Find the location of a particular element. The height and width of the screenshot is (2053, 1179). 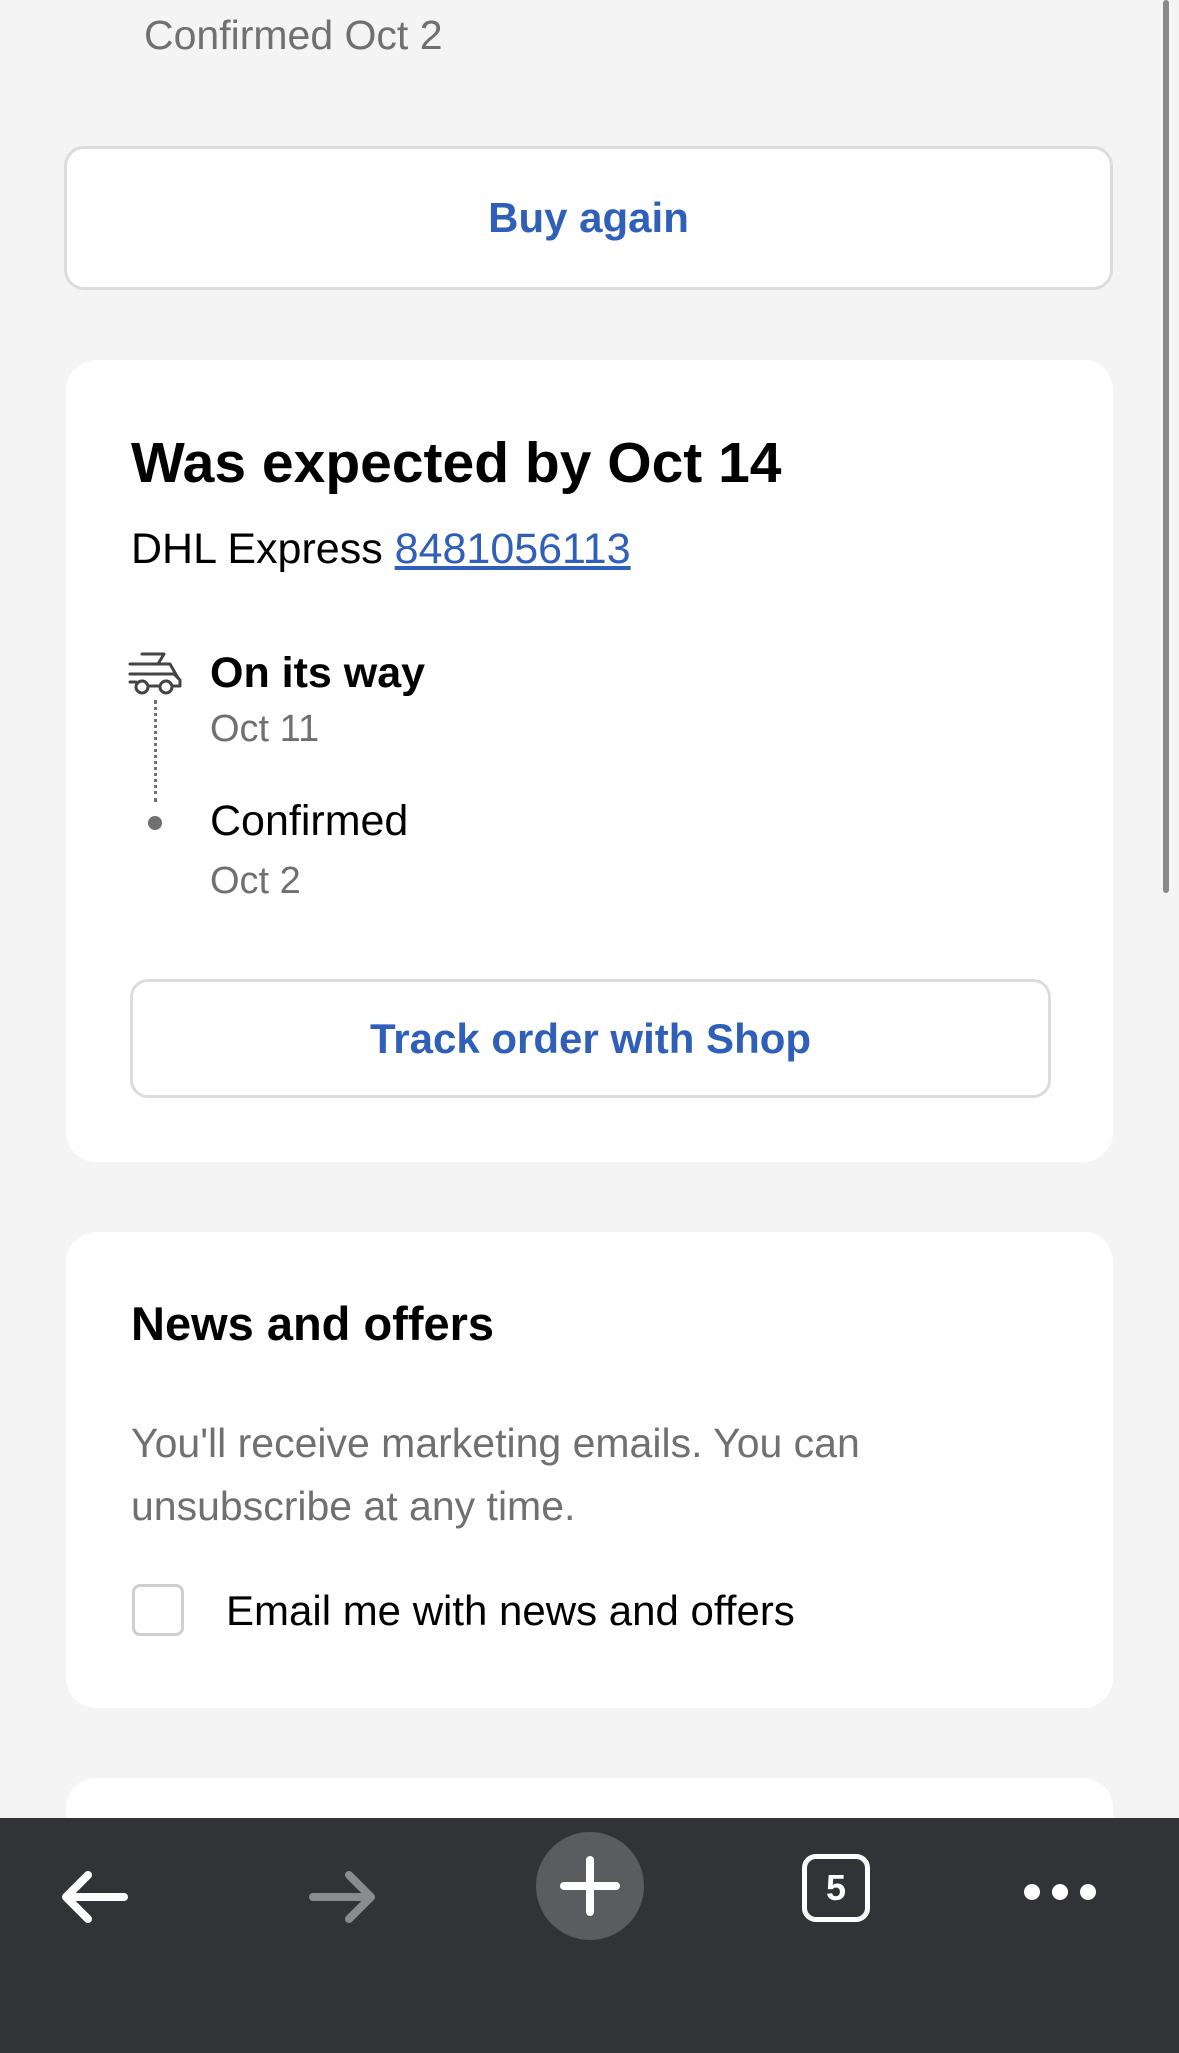

back-button is located at coordinates (95, 1897).